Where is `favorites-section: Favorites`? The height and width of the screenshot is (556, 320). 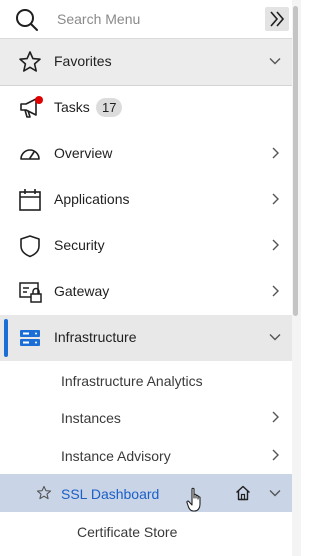
favorites-section: Favorites is located at coordinates (146, 62).